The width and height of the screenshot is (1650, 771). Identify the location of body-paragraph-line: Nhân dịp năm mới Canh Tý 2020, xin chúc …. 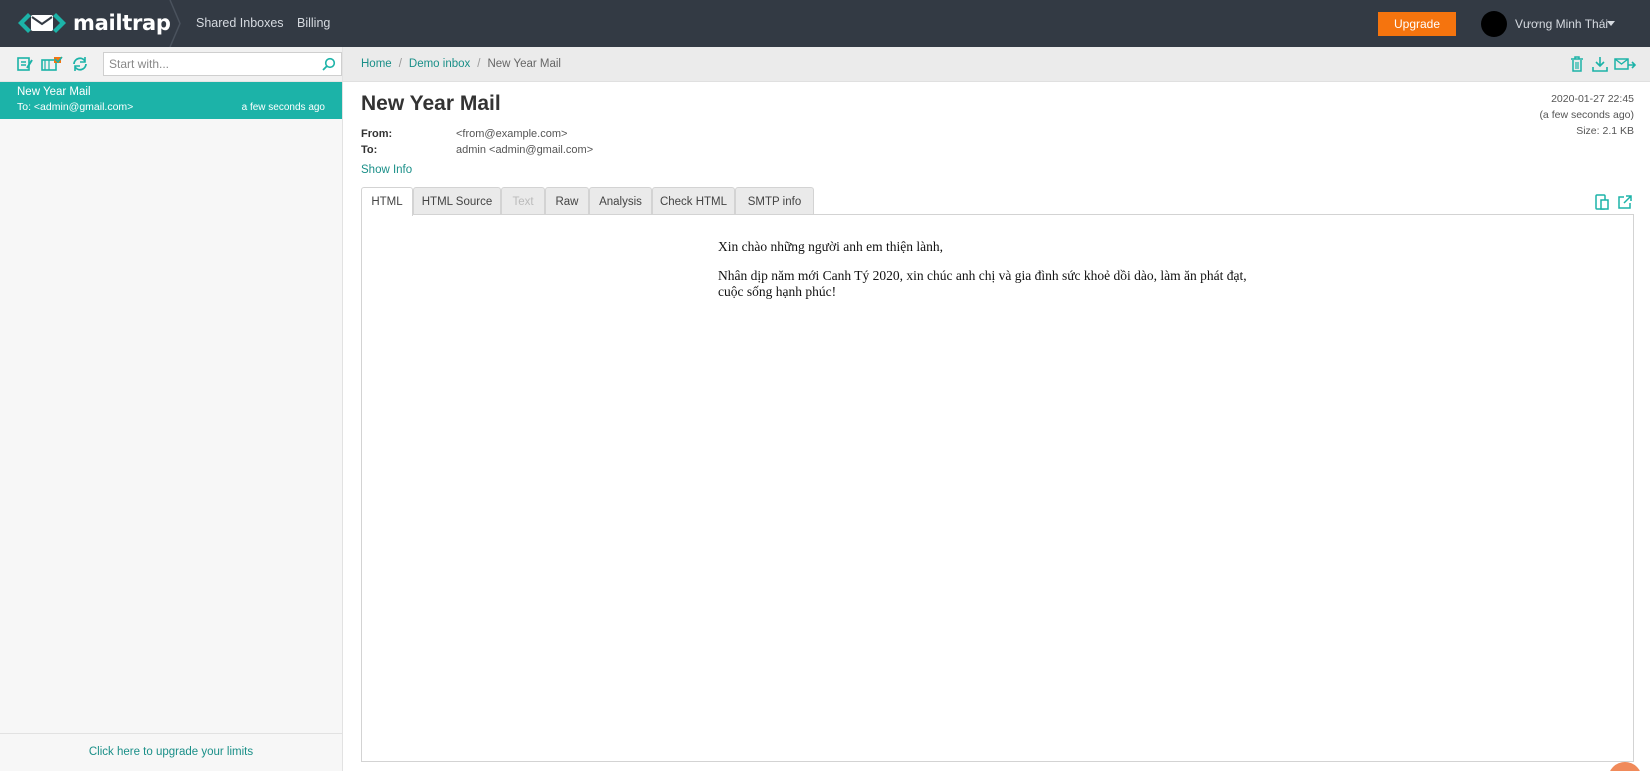
(982, 275).